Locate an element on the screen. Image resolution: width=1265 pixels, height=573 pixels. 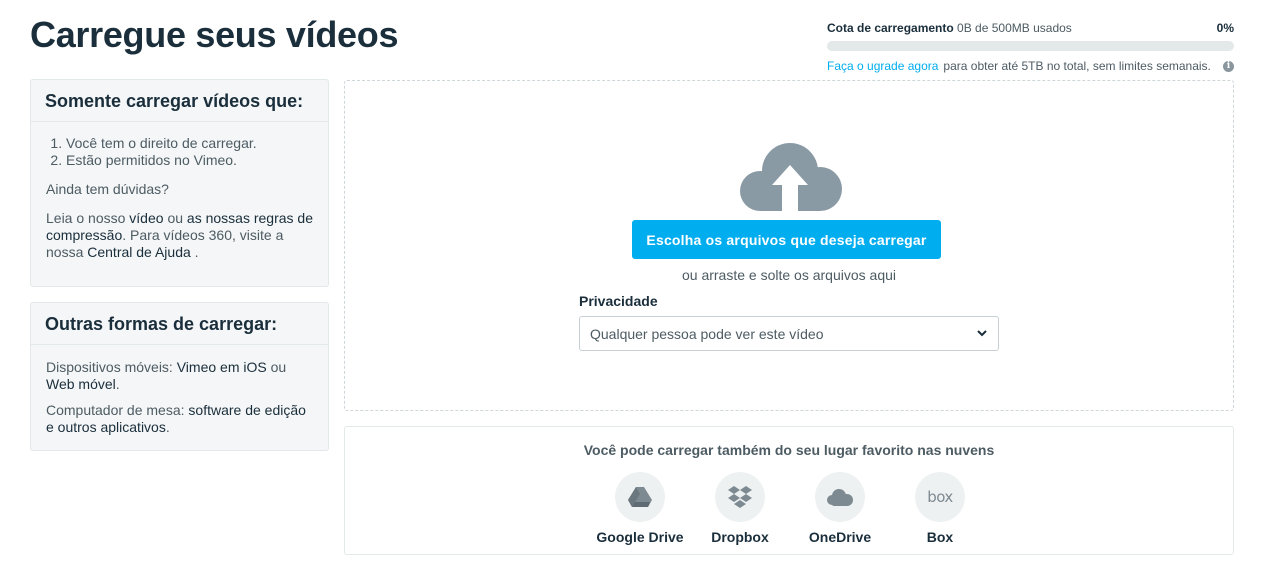
quota-text: Cota de carregamento 0B de 500MB usados is located at coordinates (949, 28).